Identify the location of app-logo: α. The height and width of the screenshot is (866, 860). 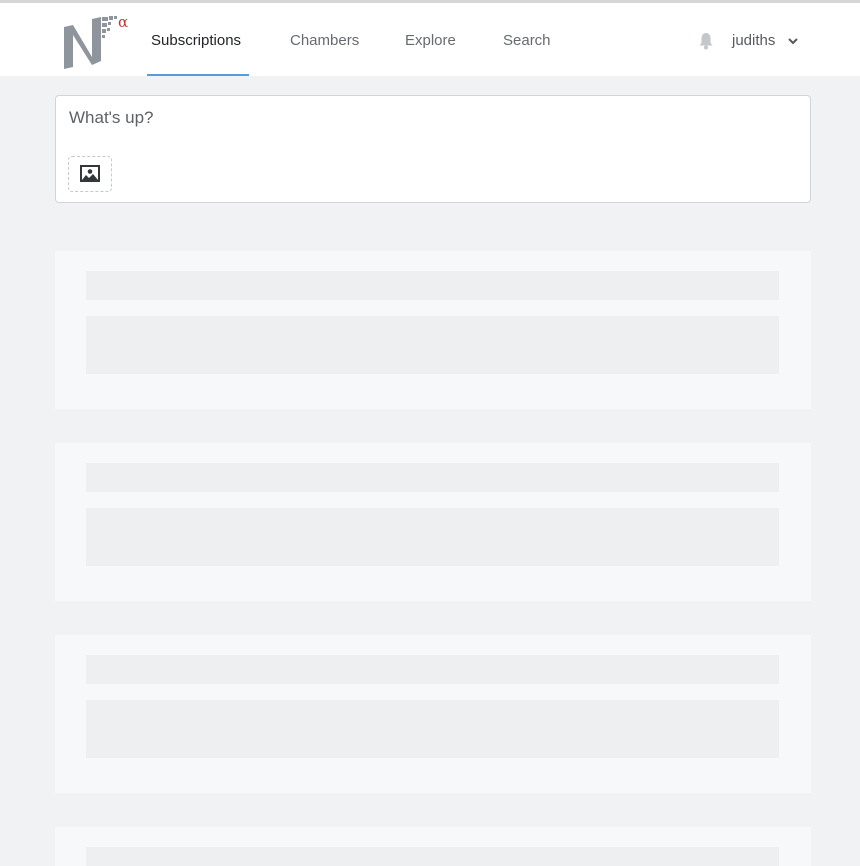
(97, 42).